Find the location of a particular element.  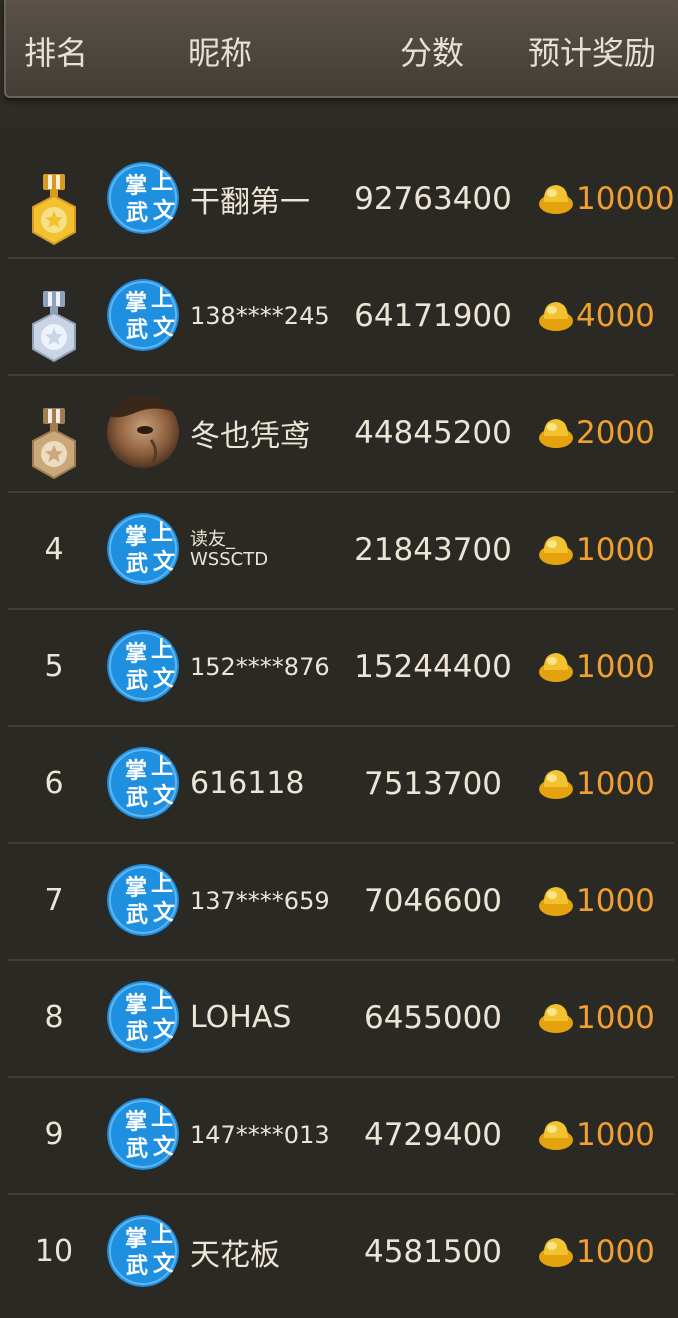

player-nickname-line2: WSSCTD is located at coordinates (229, 559).